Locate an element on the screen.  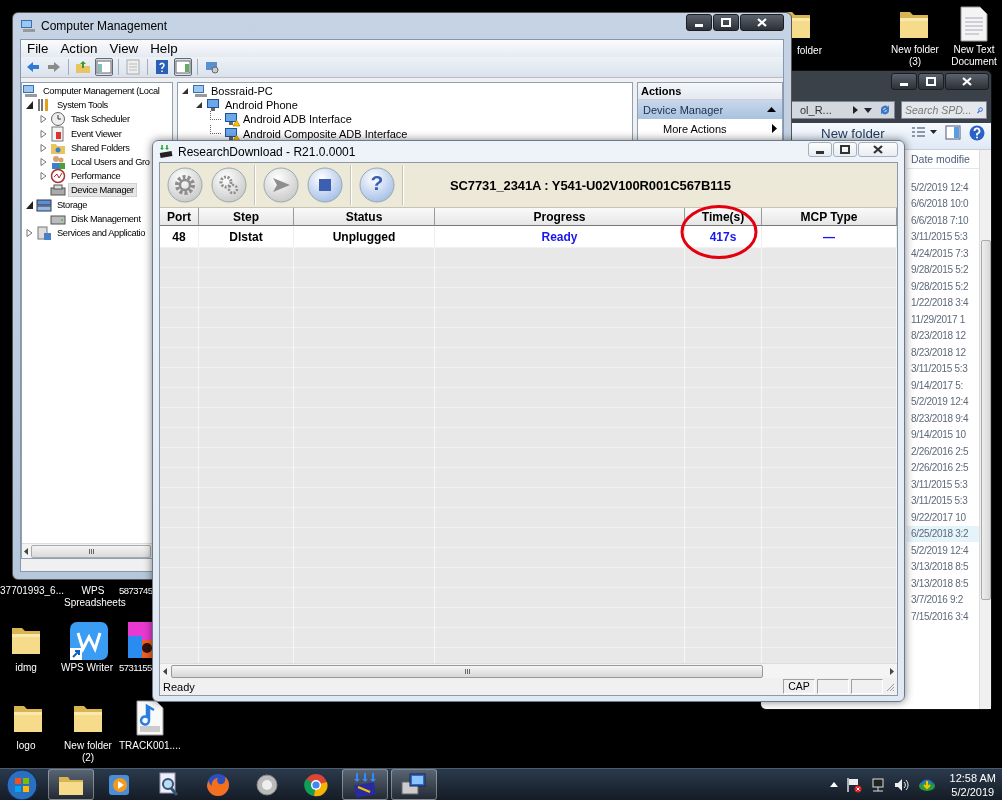
menu-item: Help is located at coordinates (164, 48).